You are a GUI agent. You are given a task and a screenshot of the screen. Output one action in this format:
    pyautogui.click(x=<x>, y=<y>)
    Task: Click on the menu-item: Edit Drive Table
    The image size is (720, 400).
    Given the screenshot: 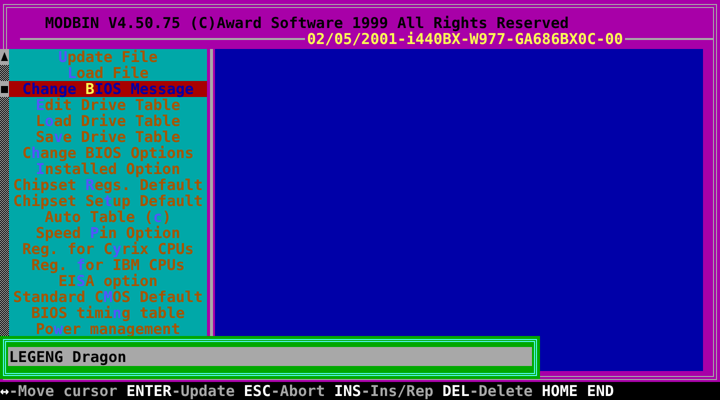 What is the action you would take?
    pyautogui.click(x=108, y=105)
    